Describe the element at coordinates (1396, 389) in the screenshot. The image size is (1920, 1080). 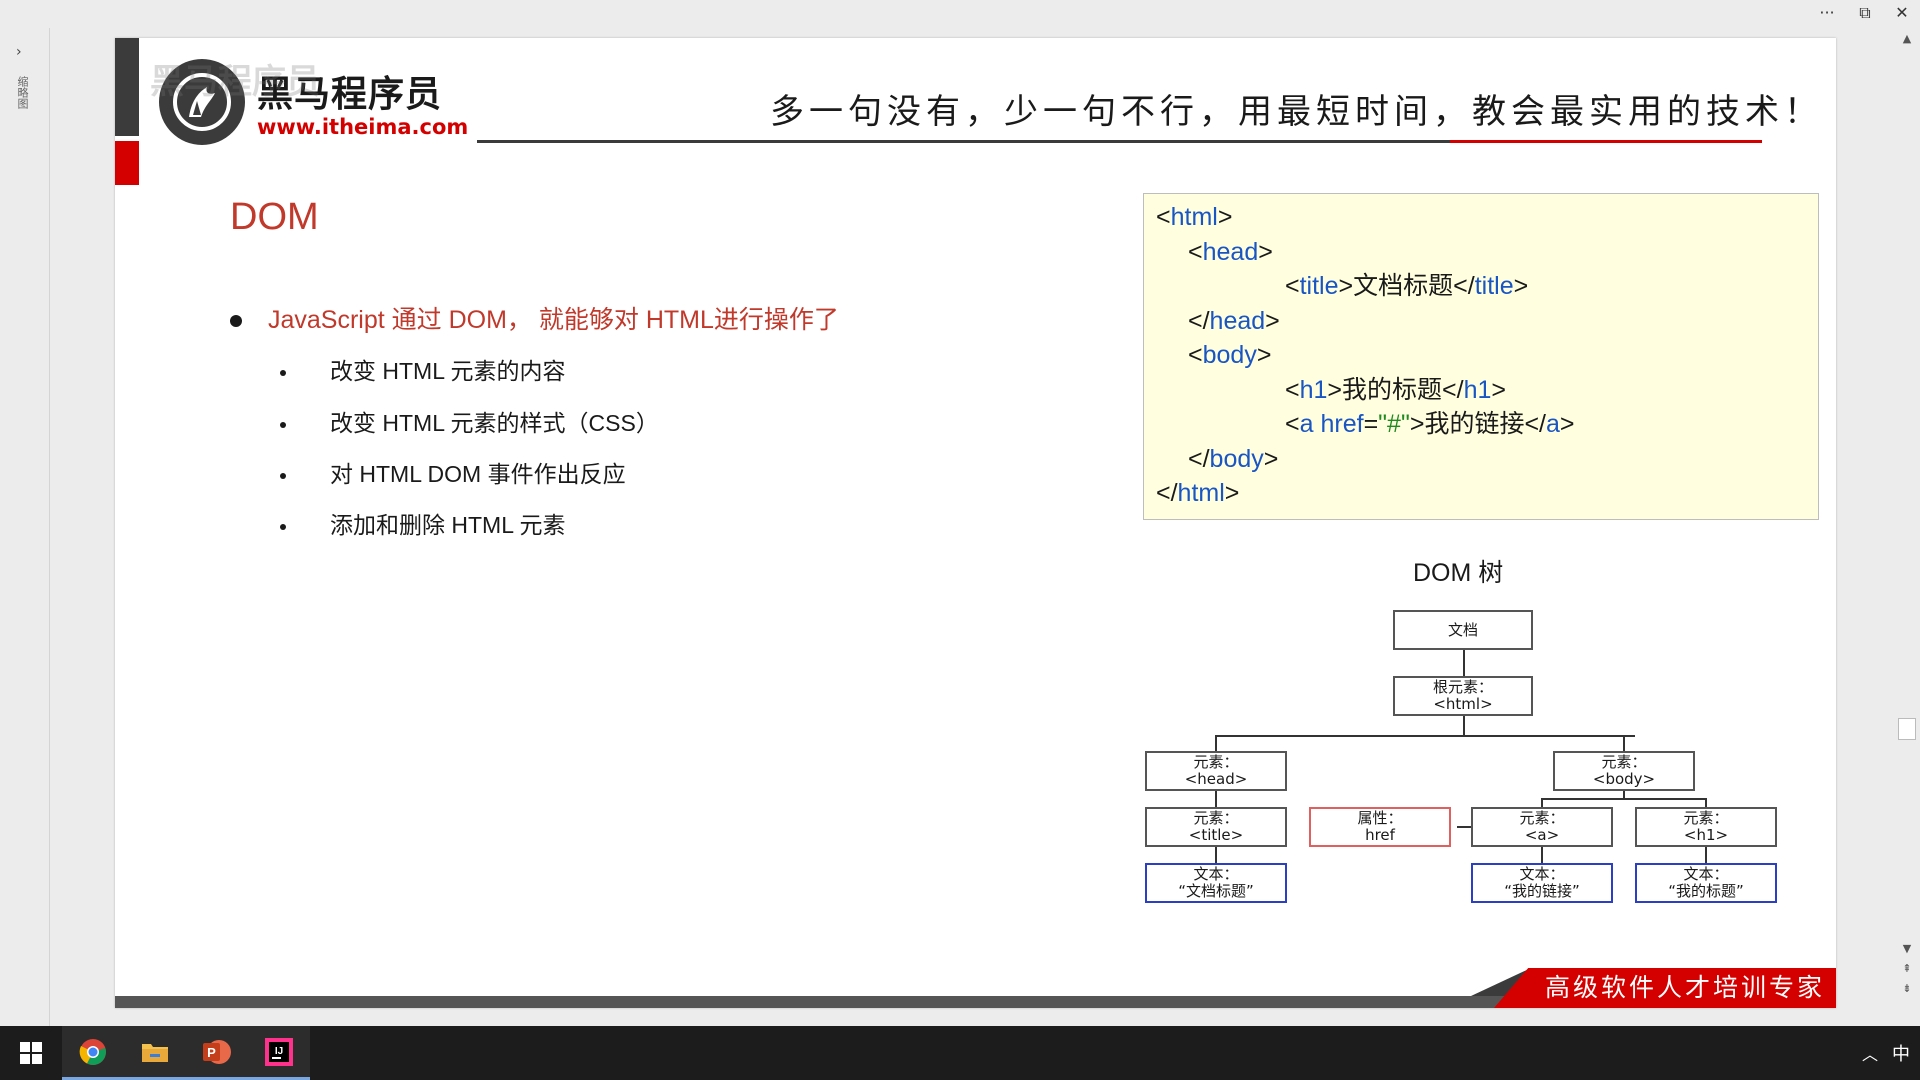
I see `code-line: <h1>我的标题</h1>` at that location.